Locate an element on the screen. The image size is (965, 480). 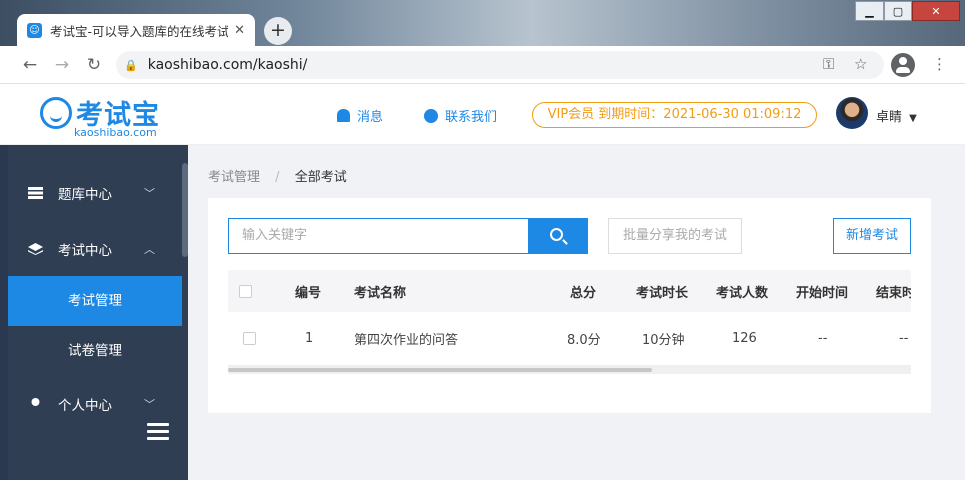
avatar is located at coordinates (852, 113).